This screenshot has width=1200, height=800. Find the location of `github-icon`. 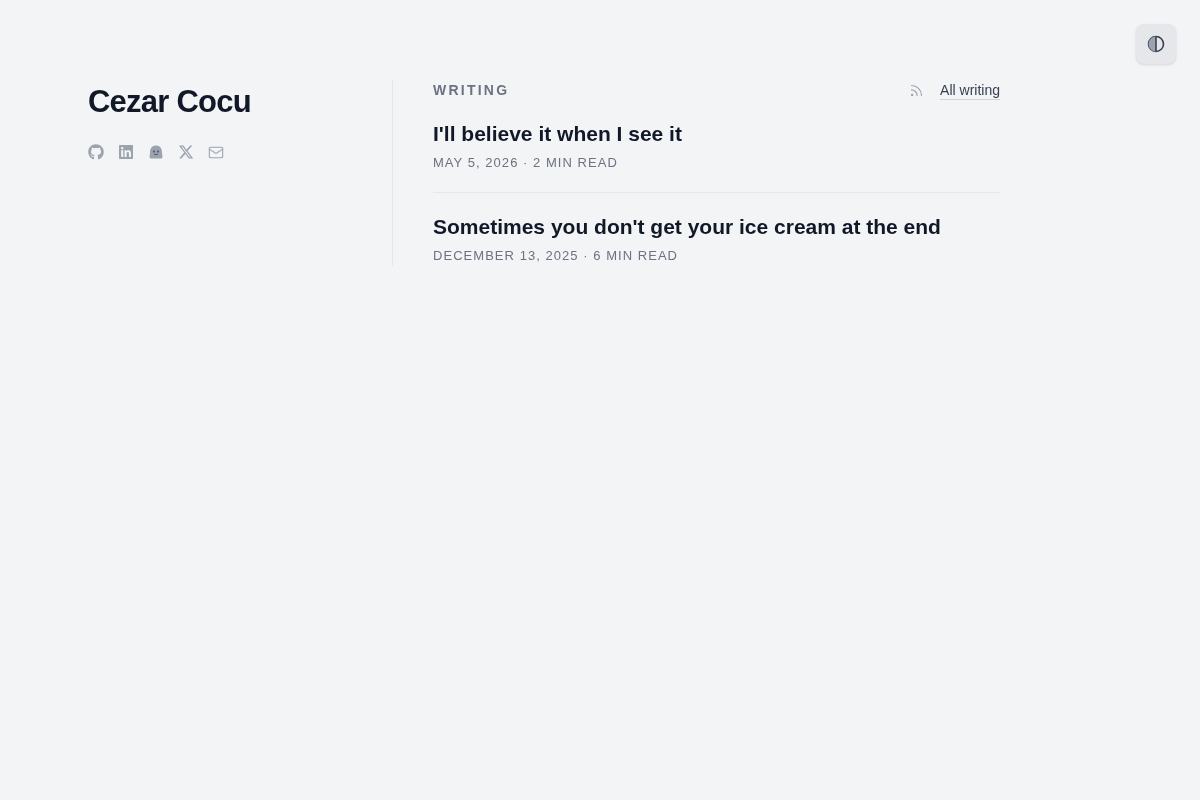

github-icon is located at coordinates (96, 152).